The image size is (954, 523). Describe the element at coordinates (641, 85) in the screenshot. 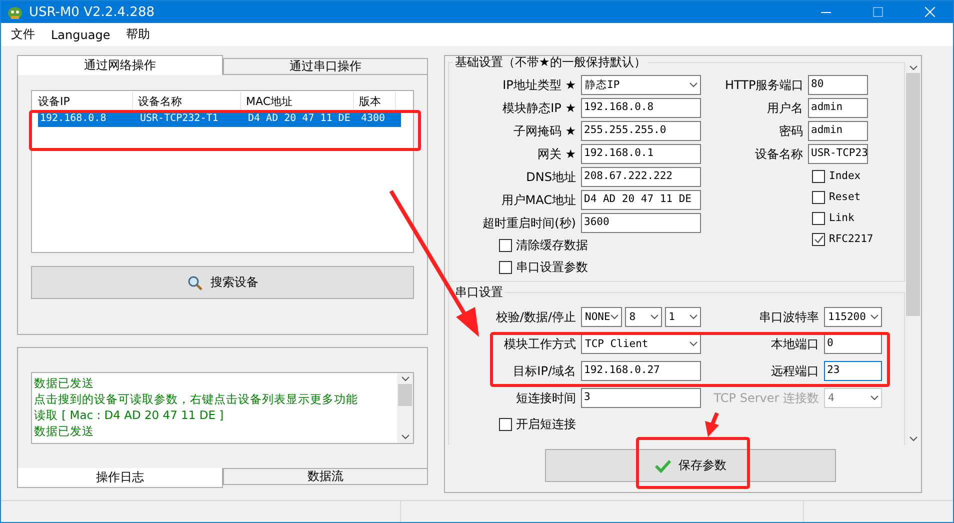

I see `dropdown: 静态IP` at that location.